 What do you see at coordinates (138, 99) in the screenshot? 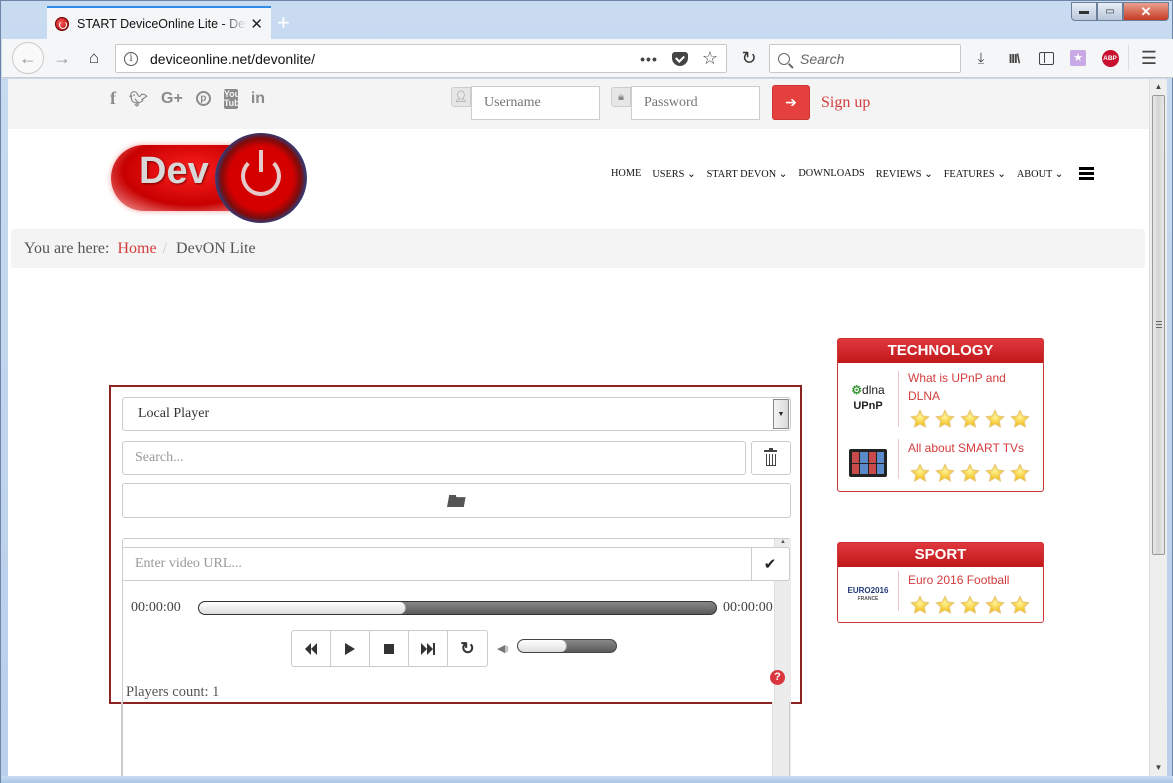
I see `twitter-icon: 🐦︎` at bounding box center [138, 99].